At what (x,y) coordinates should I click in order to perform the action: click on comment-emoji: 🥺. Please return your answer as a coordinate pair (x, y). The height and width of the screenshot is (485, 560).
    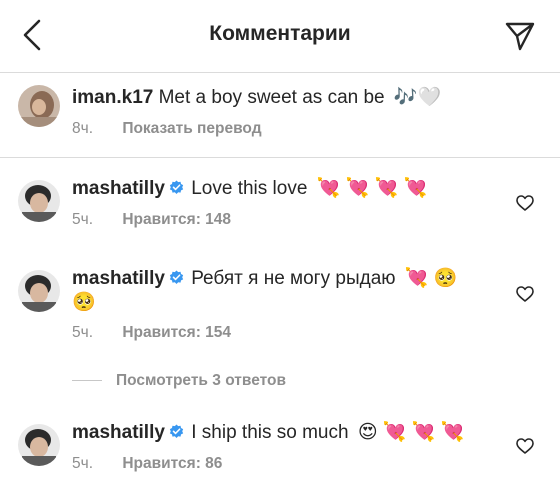
    Looking at the image, I should click on (84, 302).